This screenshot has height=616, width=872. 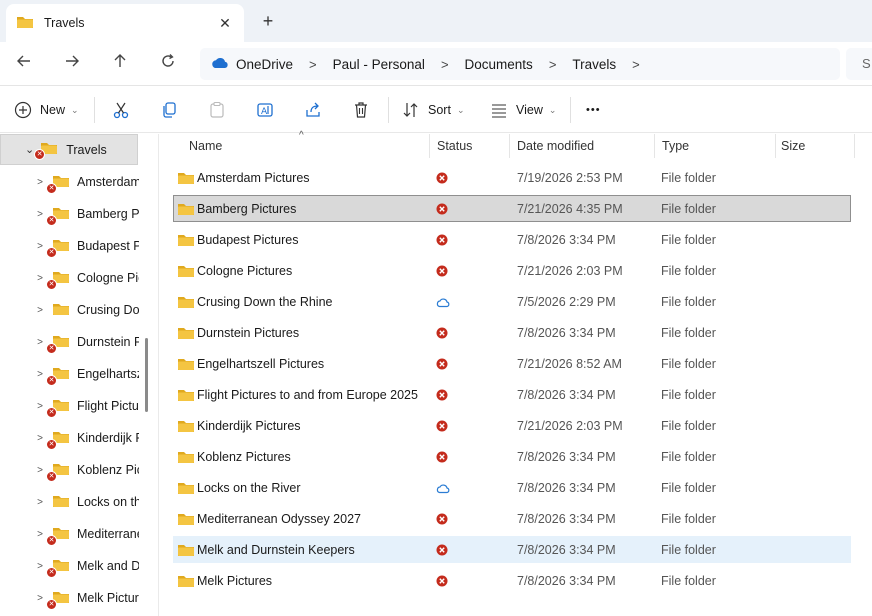 What do you see at coordinates (78, 502) in the screenshot?
I see `nav-item: > Locks on the River` at bounding box center [78, 502].